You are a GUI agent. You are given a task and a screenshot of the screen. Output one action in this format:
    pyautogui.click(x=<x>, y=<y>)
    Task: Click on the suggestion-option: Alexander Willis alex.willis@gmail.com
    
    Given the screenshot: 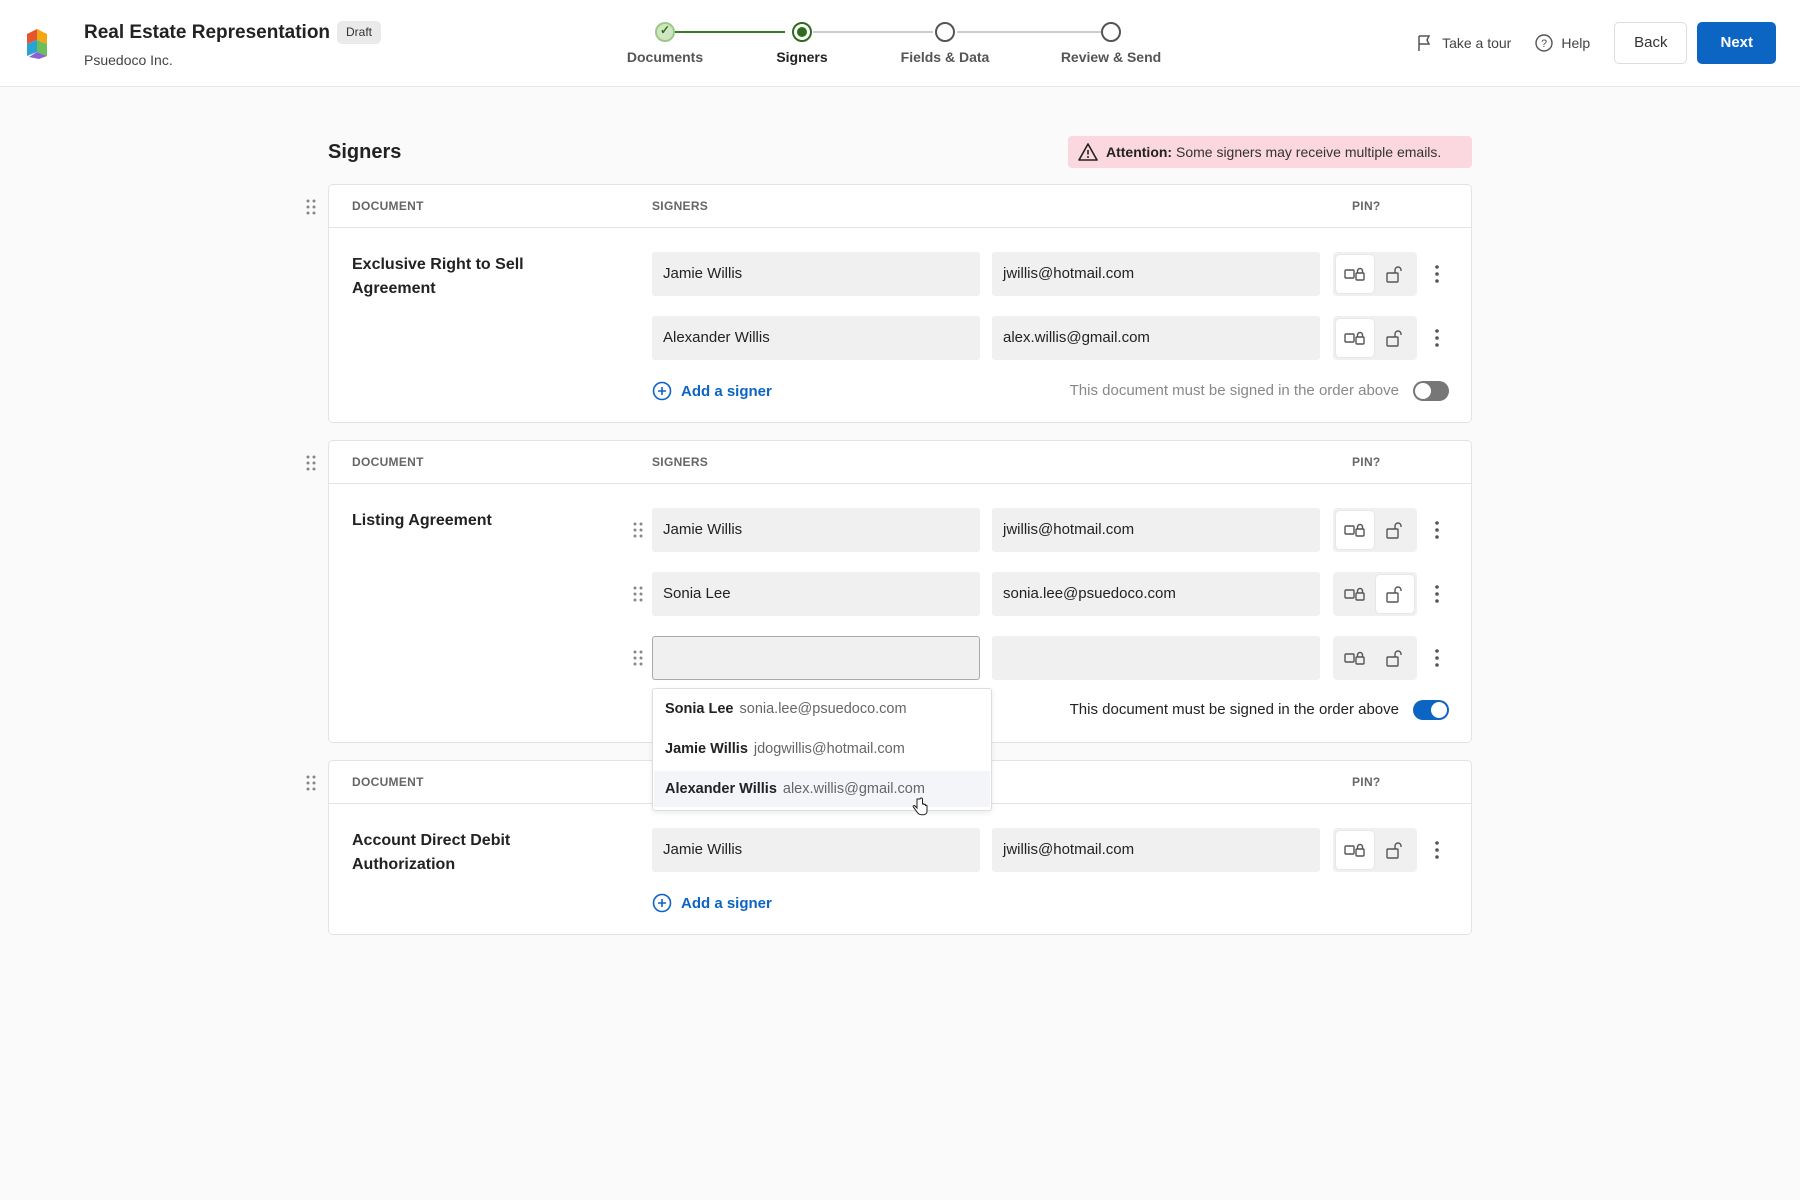 What is the action you would take?
    pyautogui.click(x=822, y=789)
    